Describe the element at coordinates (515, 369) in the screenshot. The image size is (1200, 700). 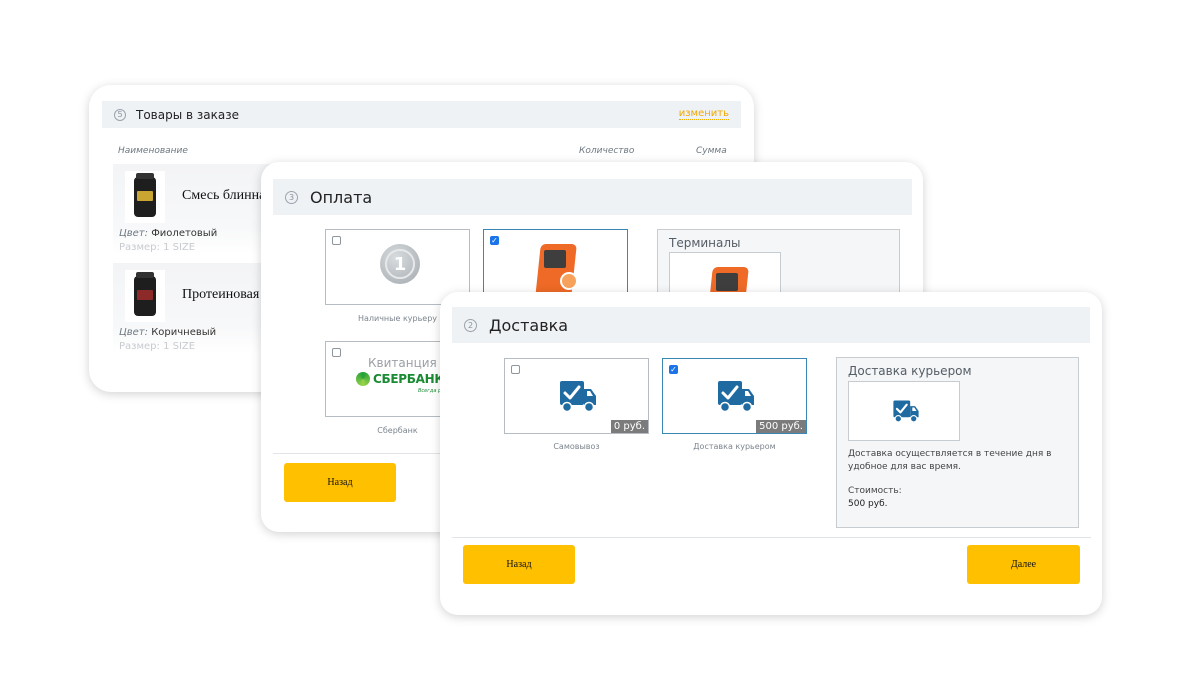
I see `delivery-pickup-checkbox` at that location.